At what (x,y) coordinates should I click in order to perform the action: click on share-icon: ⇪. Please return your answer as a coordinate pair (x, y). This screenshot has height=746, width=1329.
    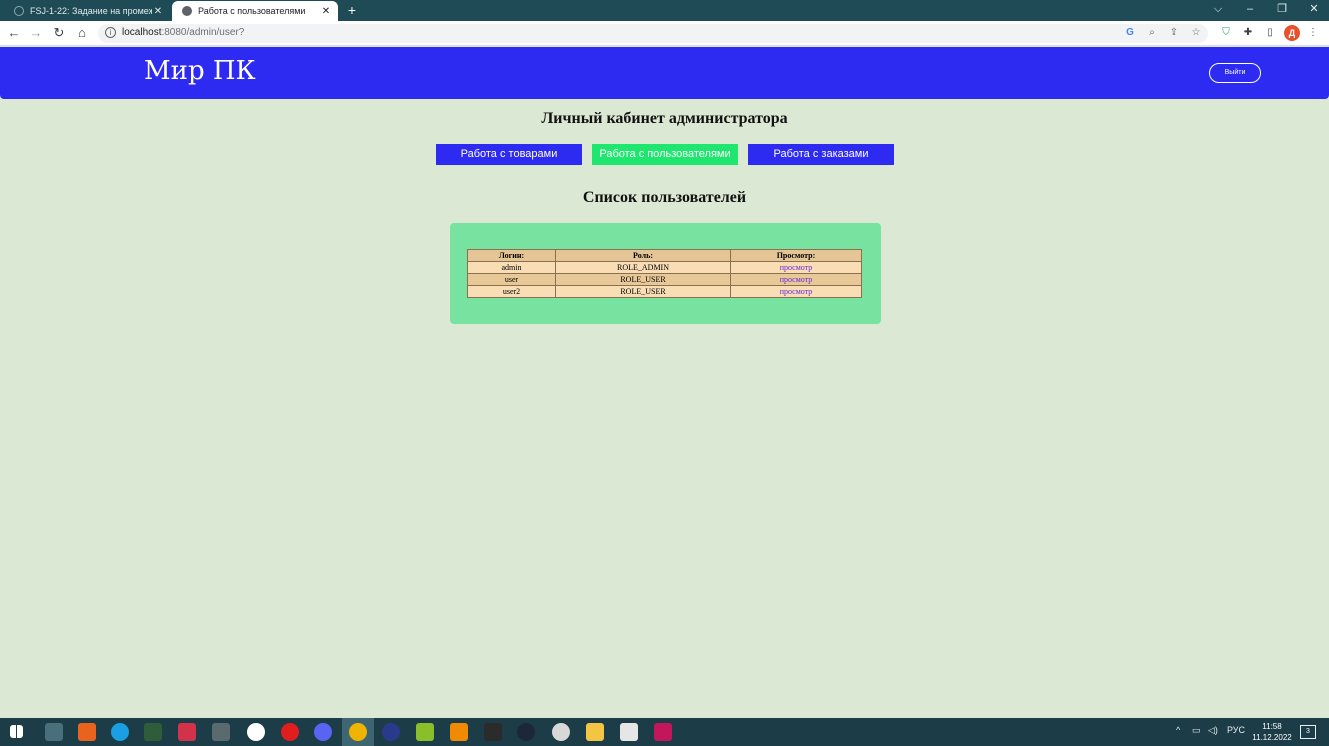
    Looking at the image, I should click on (1174, 32).